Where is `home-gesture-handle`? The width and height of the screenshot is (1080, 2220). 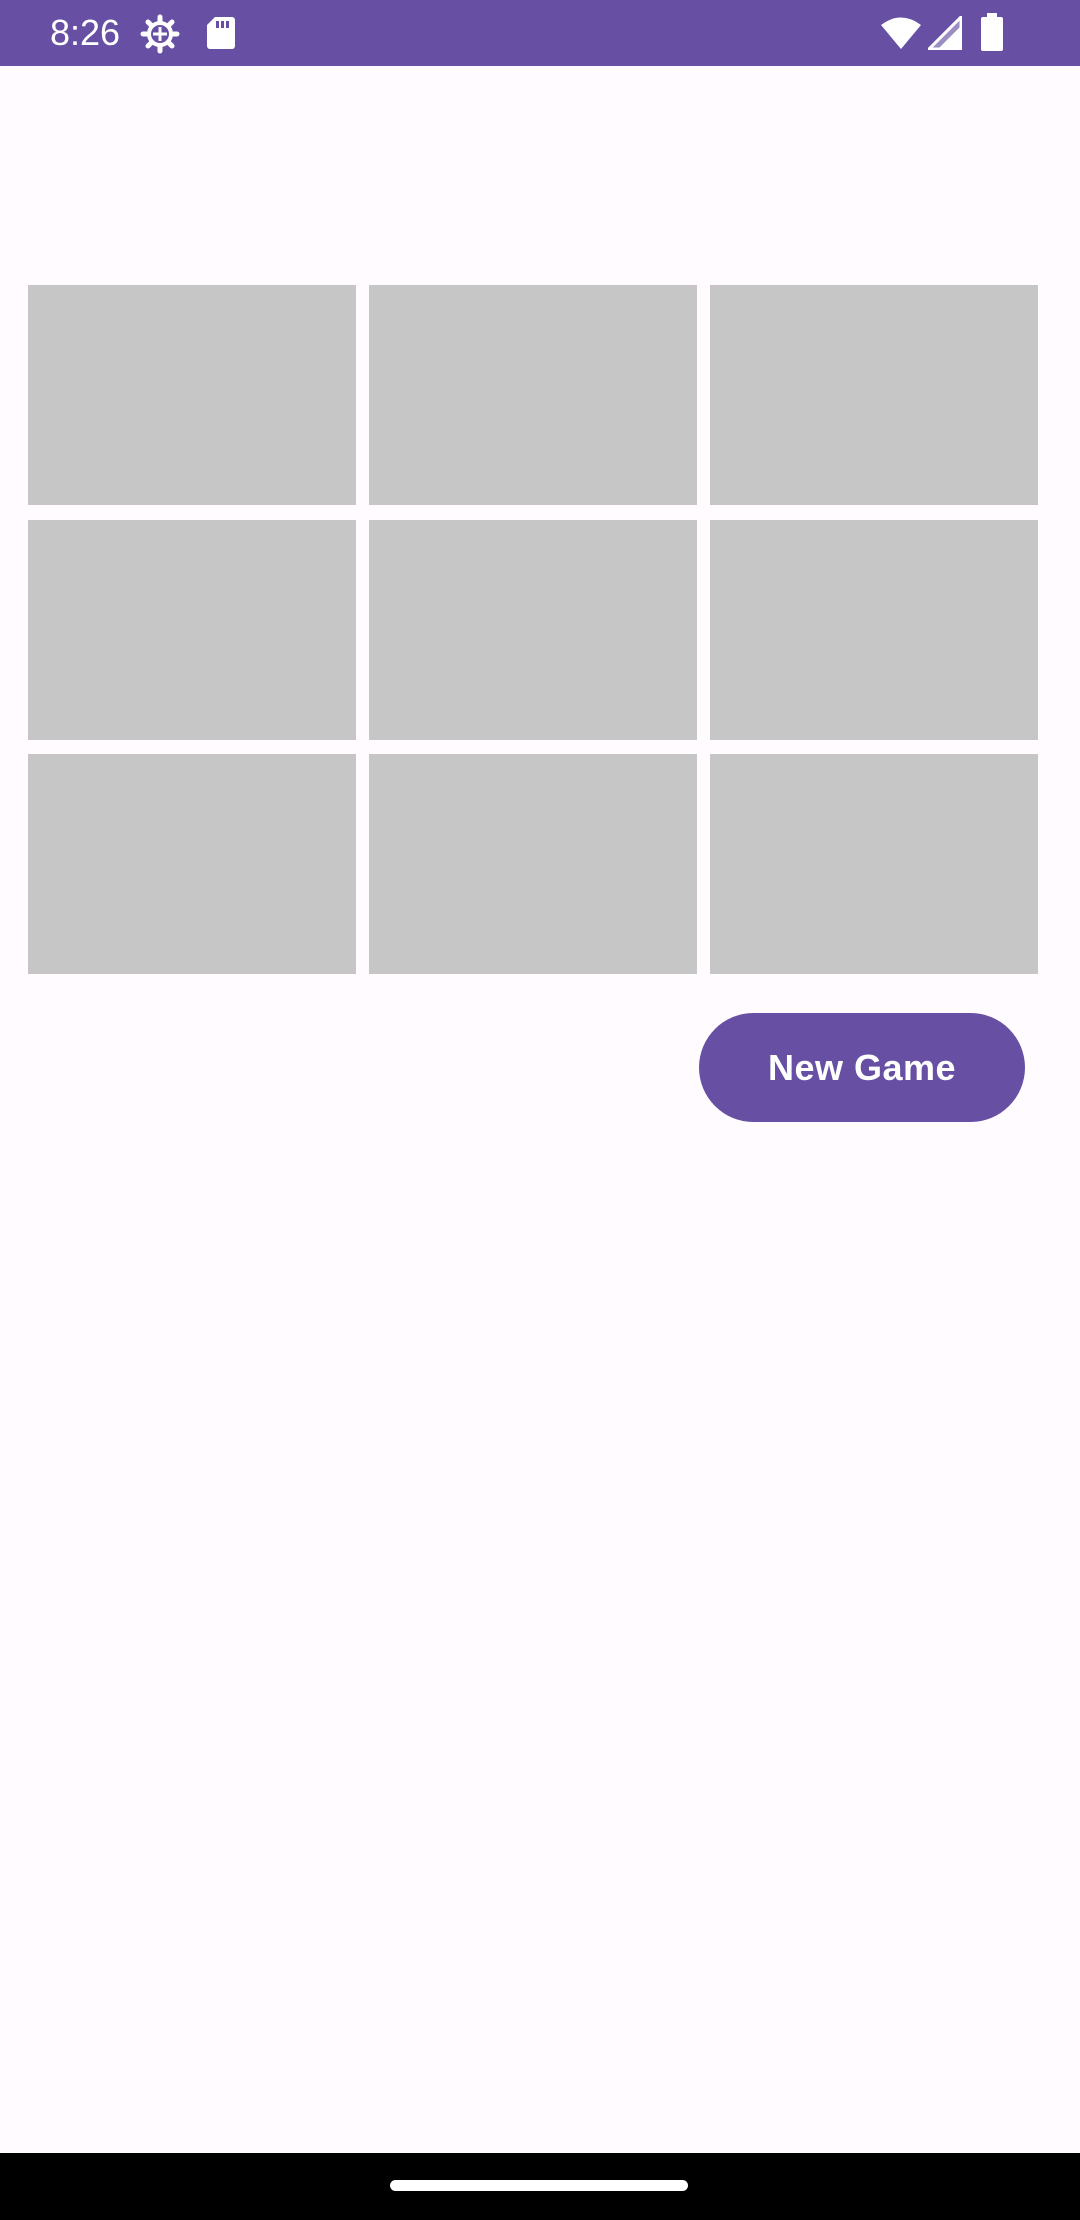
home-gesture-handle is located at coordinates (539, 2185).